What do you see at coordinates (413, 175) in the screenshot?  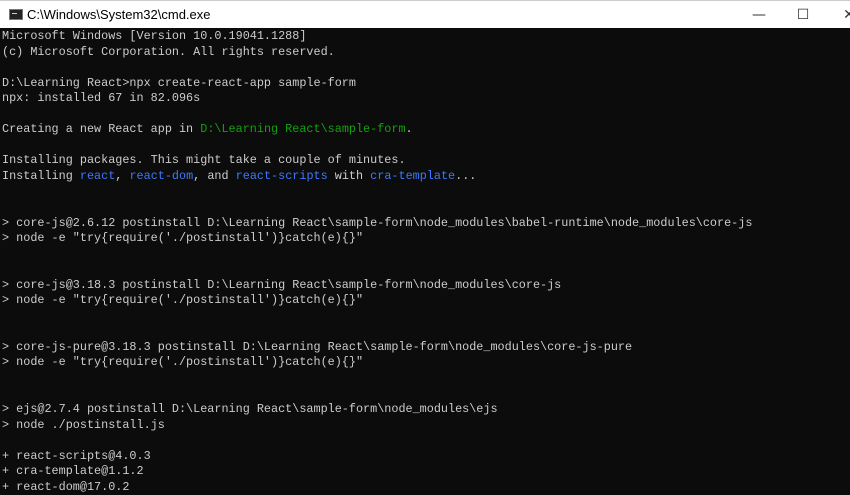 I see `console-text: cra-template` at bounding box center [413, 175].